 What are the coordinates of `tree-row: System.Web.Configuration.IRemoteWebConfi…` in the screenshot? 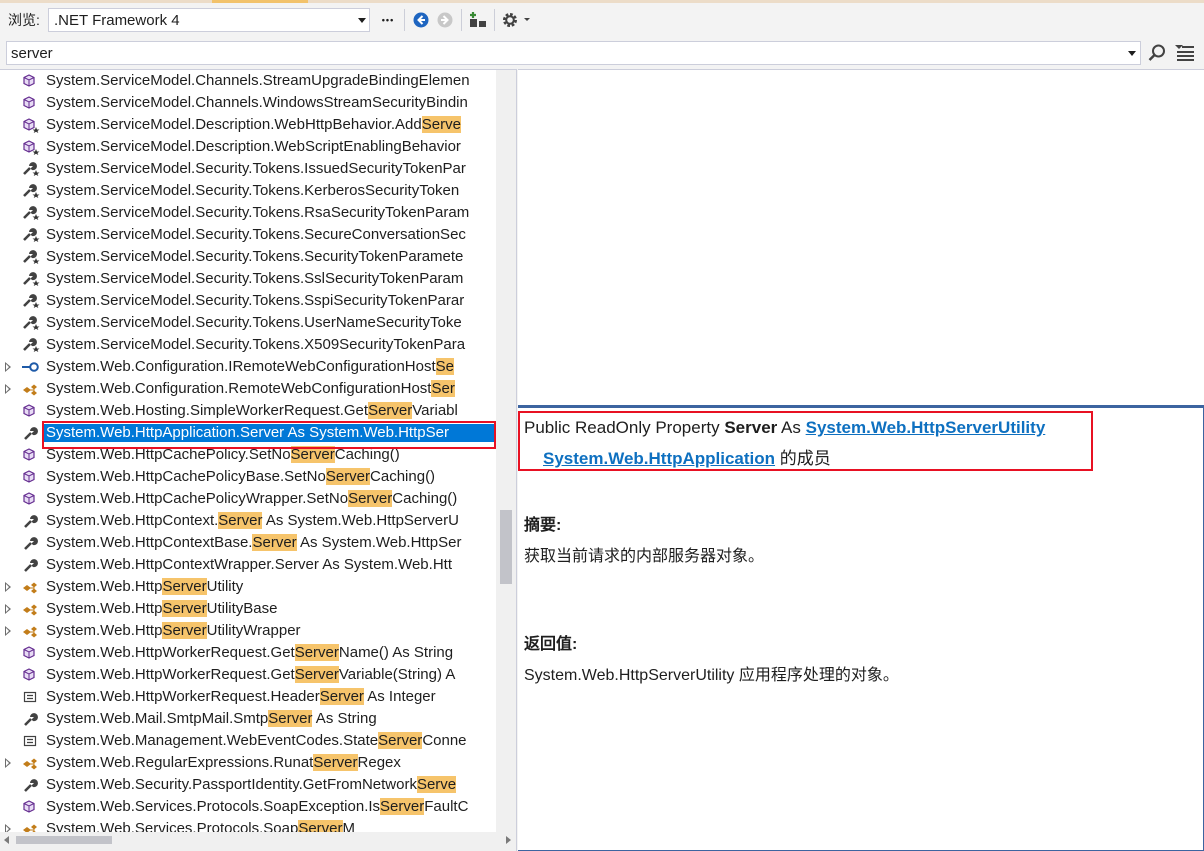 It's located at (248, 367).